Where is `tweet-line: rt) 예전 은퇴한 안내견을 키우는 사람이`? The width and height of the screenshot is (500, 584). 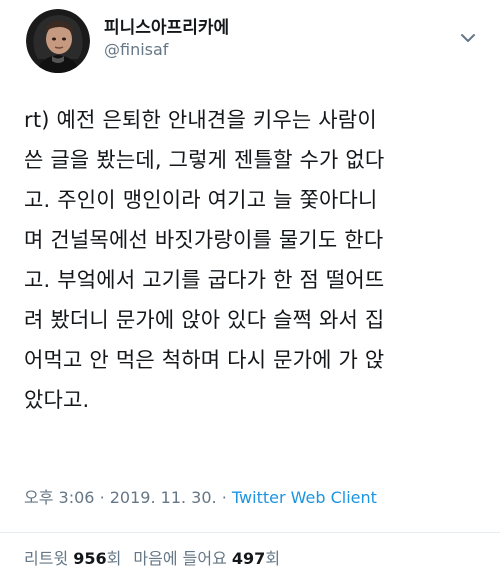
tweet-line: rt) 예전 은퇴한 안내견을 키우는 사람이 is located at coordinates (200, 120).